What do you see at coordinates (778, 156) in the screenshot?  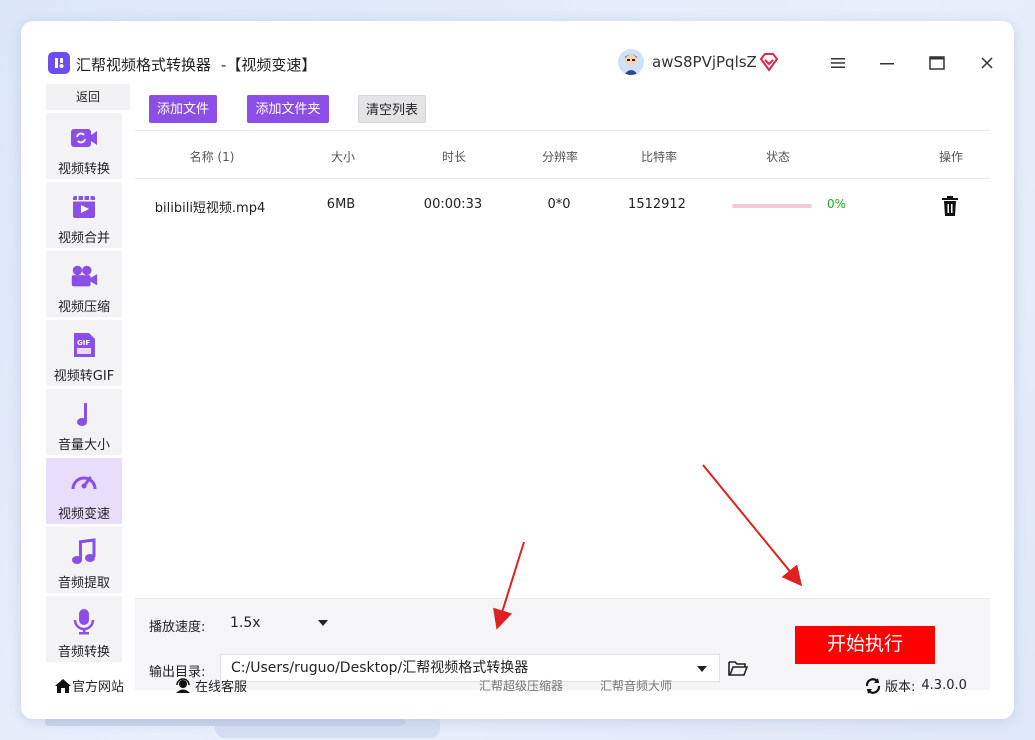 I see `header-status: 状态` at bounding box center [778, 156].